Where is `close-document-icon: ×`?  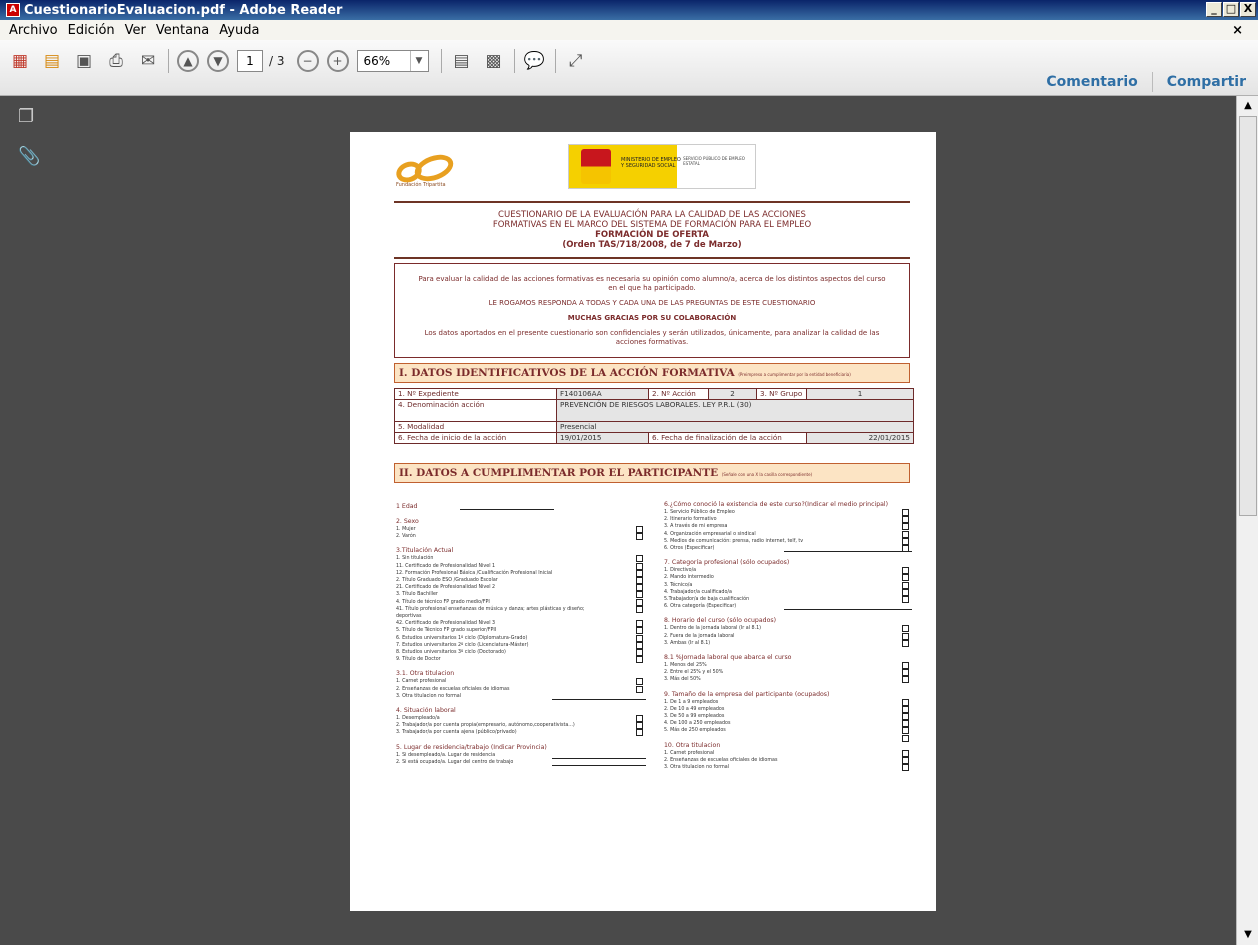 close-document-icon: × is located at coordinates (1237, 30).